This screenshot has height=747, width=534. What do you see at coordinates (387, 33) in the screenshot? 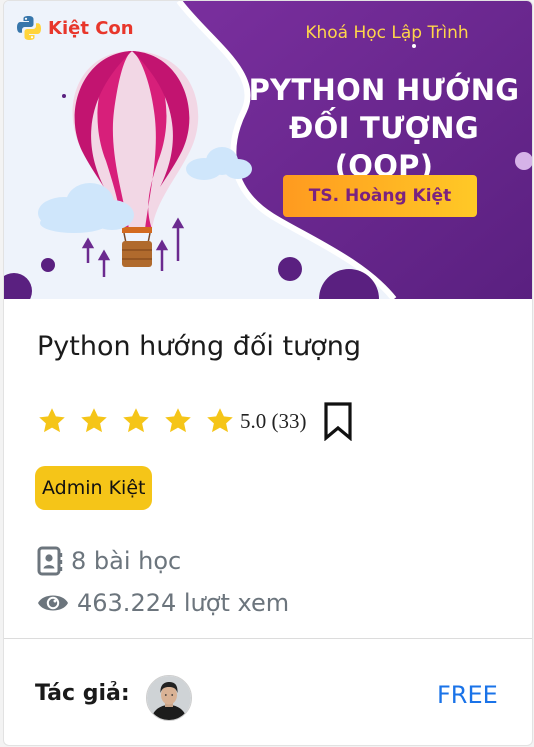
I see `banner-subtitle: Khoá Học Lập Trình` at bounding box center [387, 33].